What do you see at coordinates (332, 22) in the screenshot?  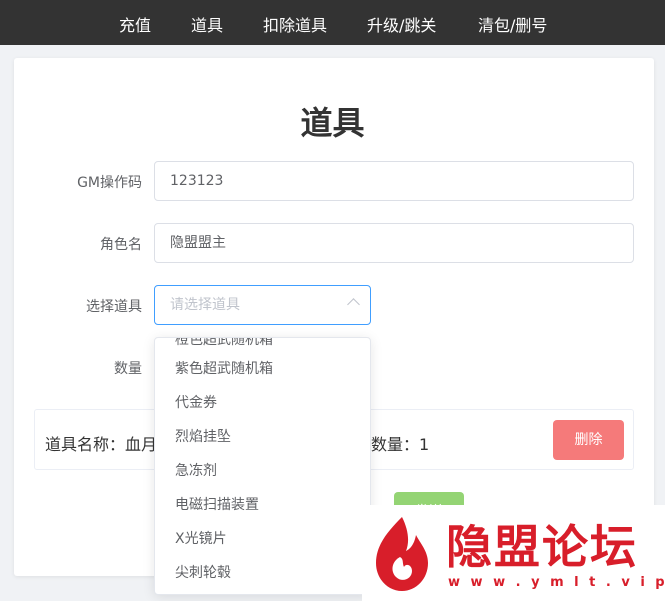 I see `top-navigation: 充值 道具 扣除道具 升级/跳关 清包/删号` at bounding box center [332, 22].